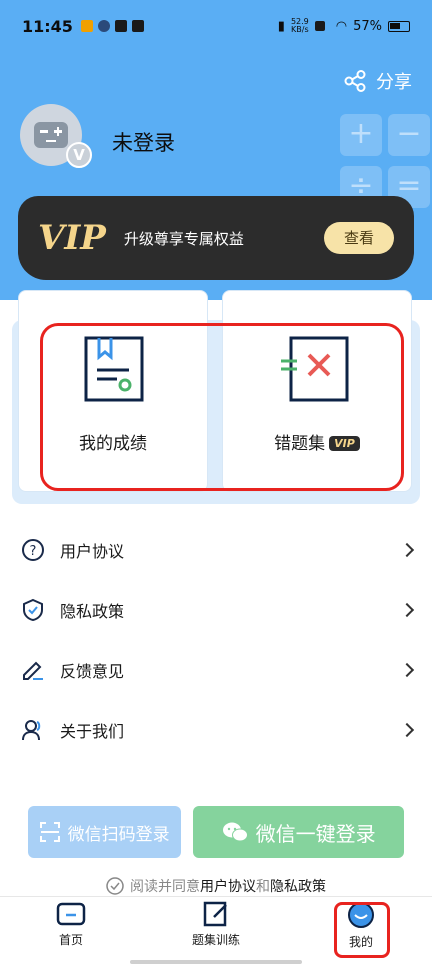  I want to click on tab-label: 题集训练, so click(215, 940).